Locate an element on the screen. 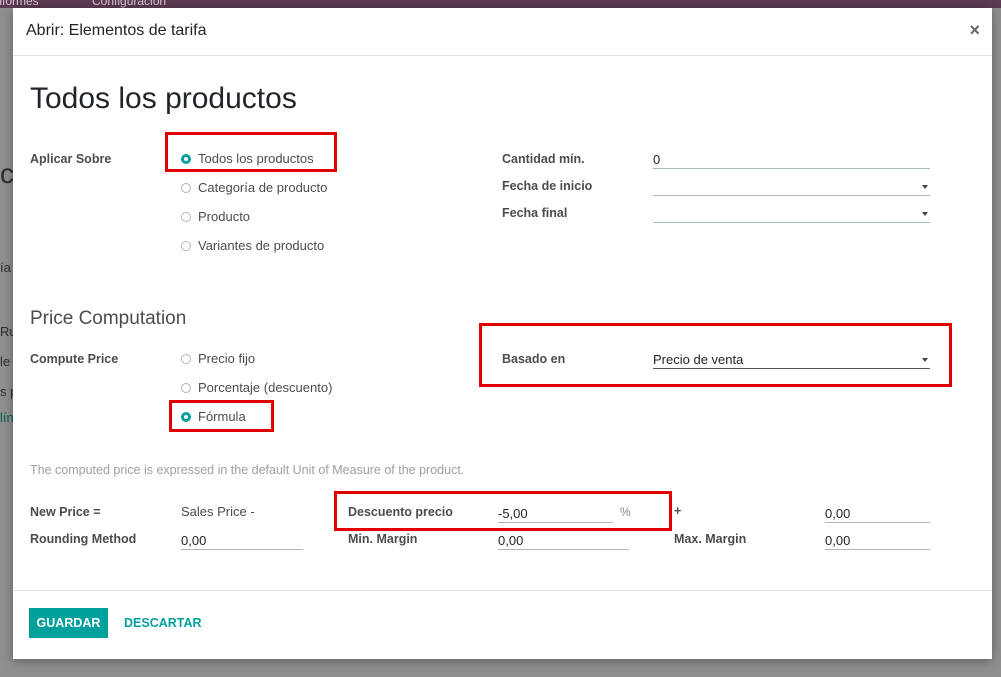  dialog-header: Abrir: Elementos de tarifa × is located at coordinates (502, 32).